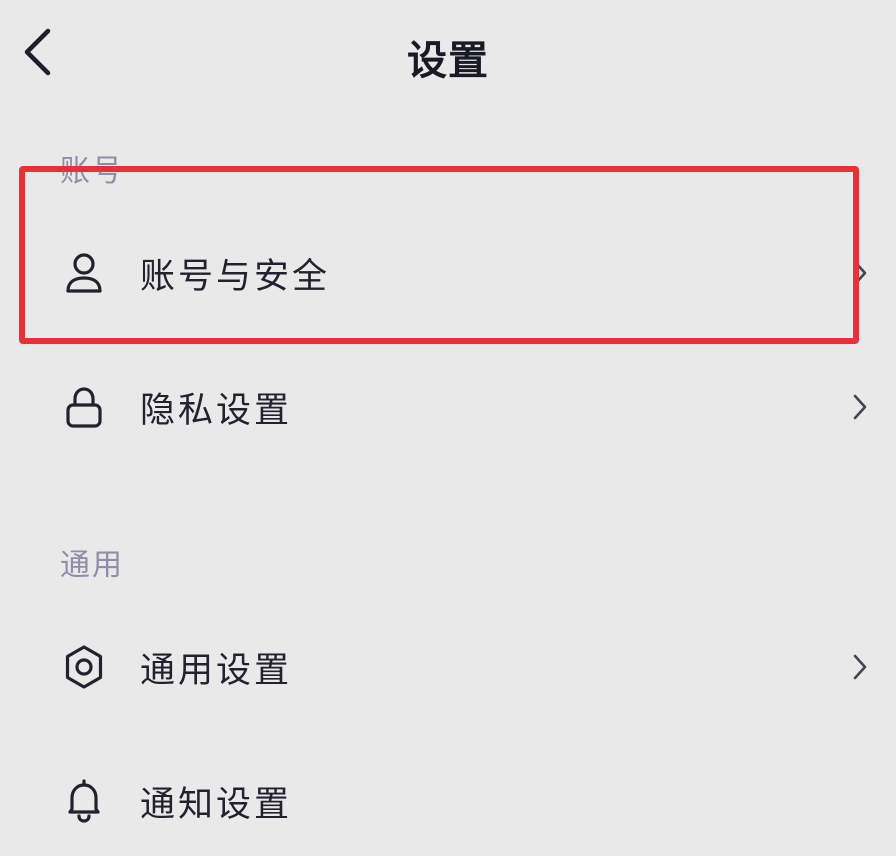 This screenshot has height=856, width=896. Describe the element at coordinates (84, 407) in the screenshot. I see `lock-icon` at that location.